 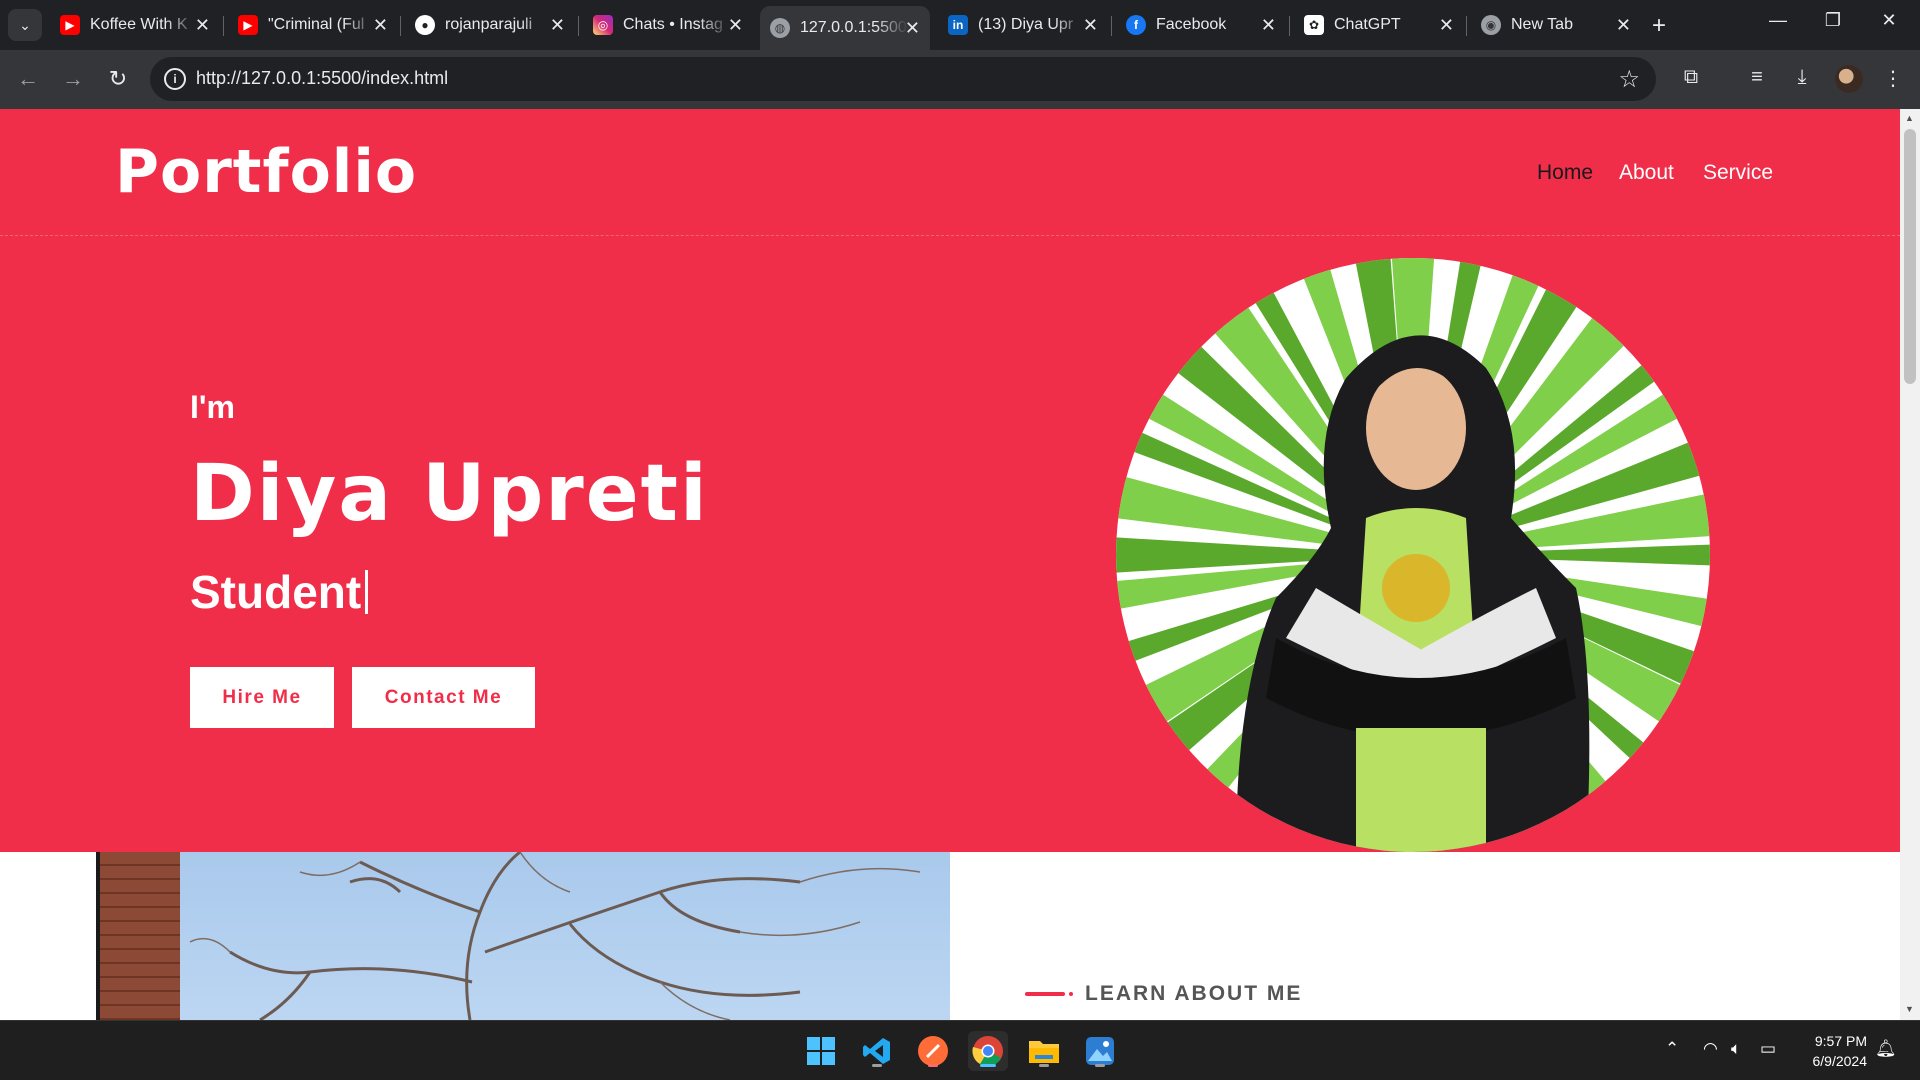 What do you see at coordinates (266, 172) in the screenshot?
I see `site-logo: Portfolio` at bounding box center [266, 172].